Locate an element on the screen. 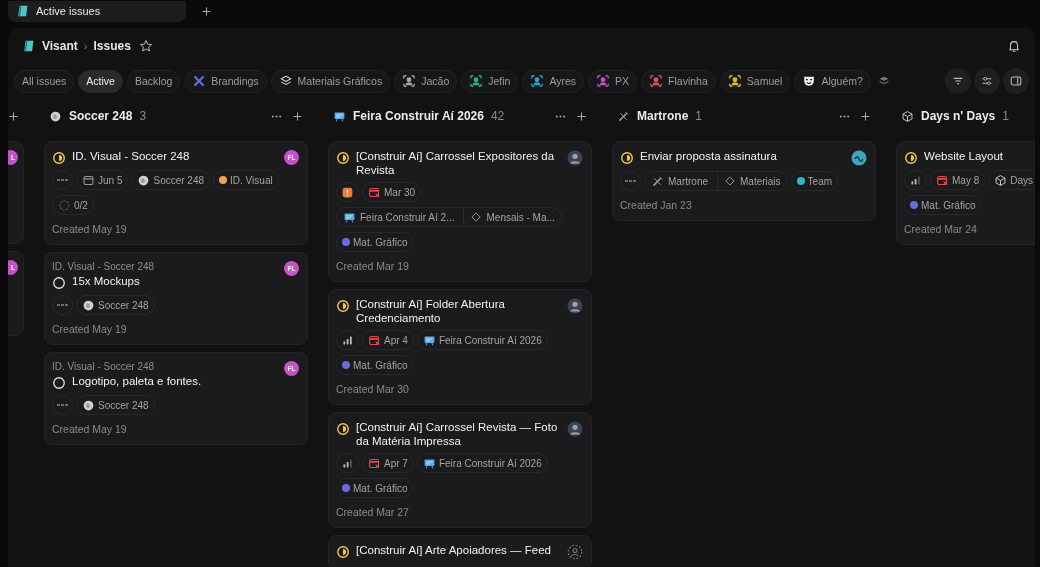 Image resolution: width=1040 pixels, height=567 pixels. star-icon is located at coordinates (145, 46).